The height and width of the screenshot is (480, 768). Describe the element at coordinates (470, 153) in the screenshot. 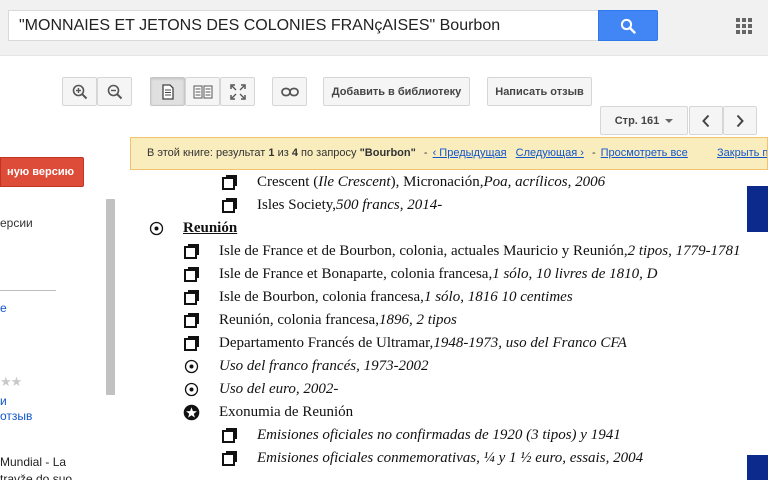

I see `previous-result-link: ‹ Предыдущая` at that location.